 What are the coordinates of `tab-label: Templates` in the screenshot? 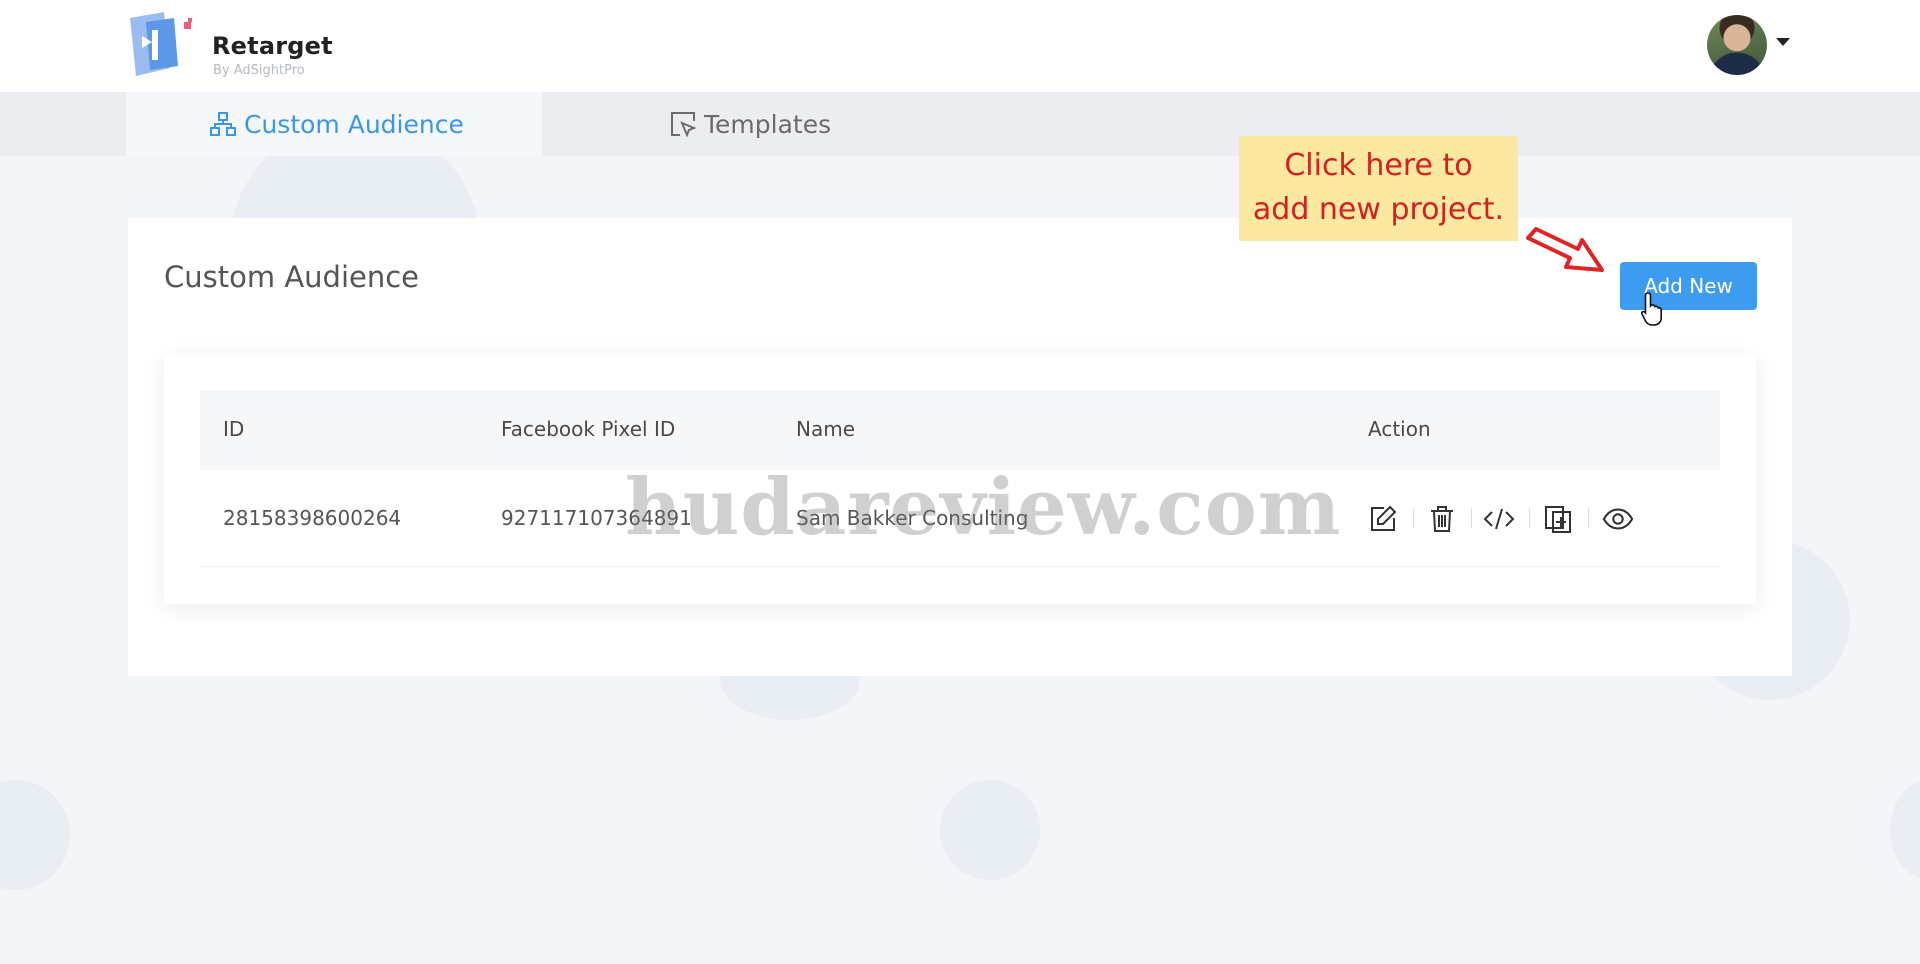 It's located at (768, 124).